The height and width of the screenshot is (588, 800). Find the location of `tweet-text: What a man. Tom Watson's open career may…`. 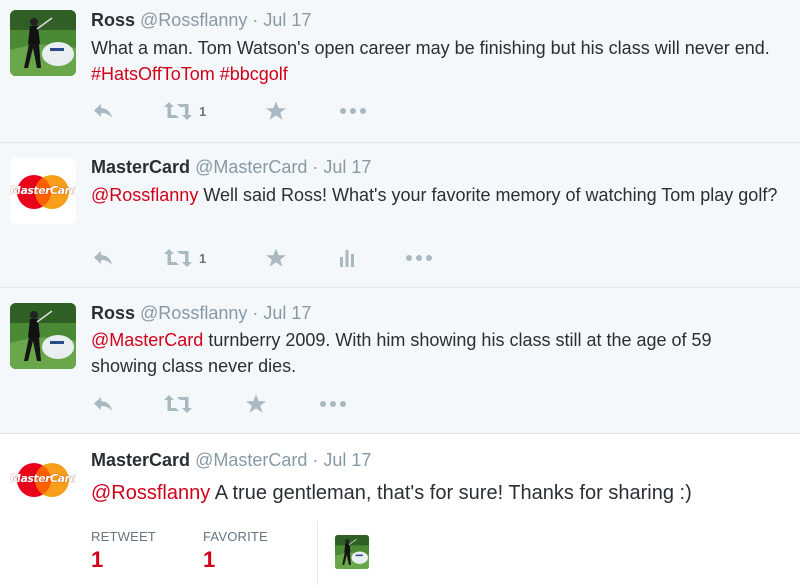

tweet-text: What a man. Tom Watson's open career may… is located at coordinates (436, 61).